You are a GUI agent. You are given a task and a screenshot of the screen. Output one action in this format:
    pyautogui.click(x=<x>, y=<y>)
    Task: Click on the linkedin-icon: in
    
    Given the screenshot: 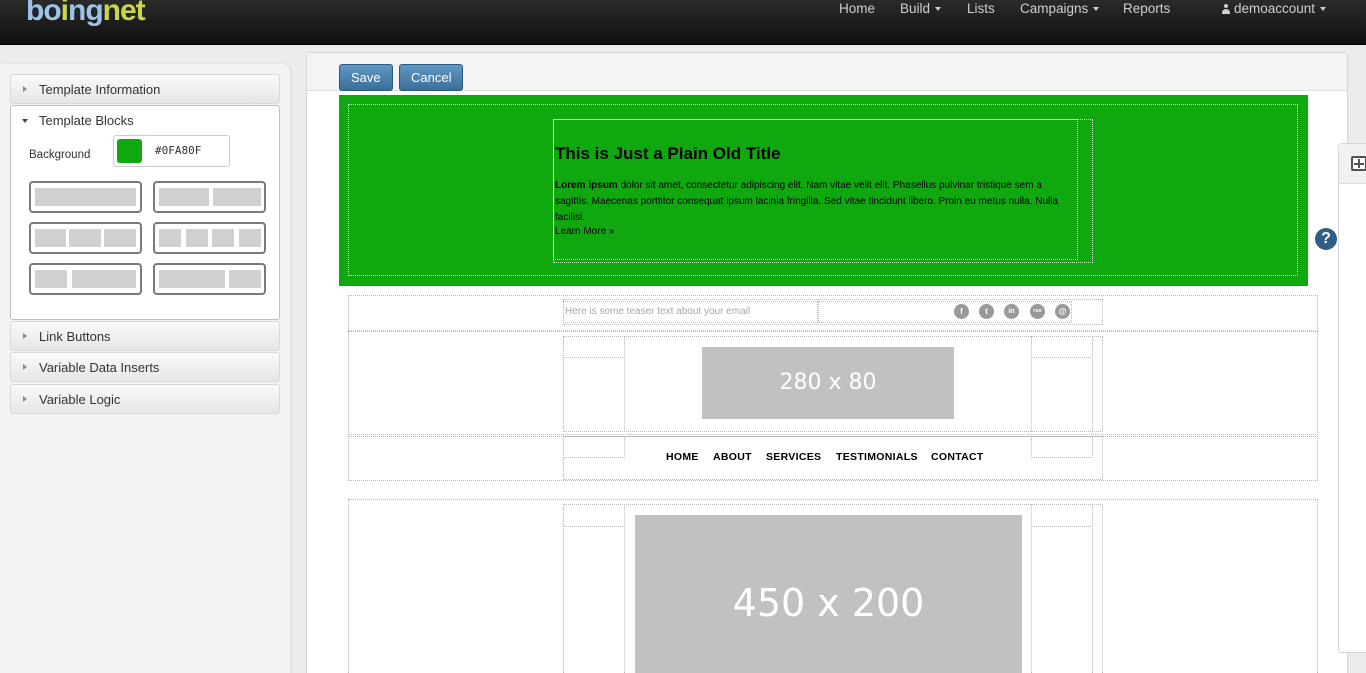 What is the action you would take?
    pyautogui.click(x=1011, y=311)
    